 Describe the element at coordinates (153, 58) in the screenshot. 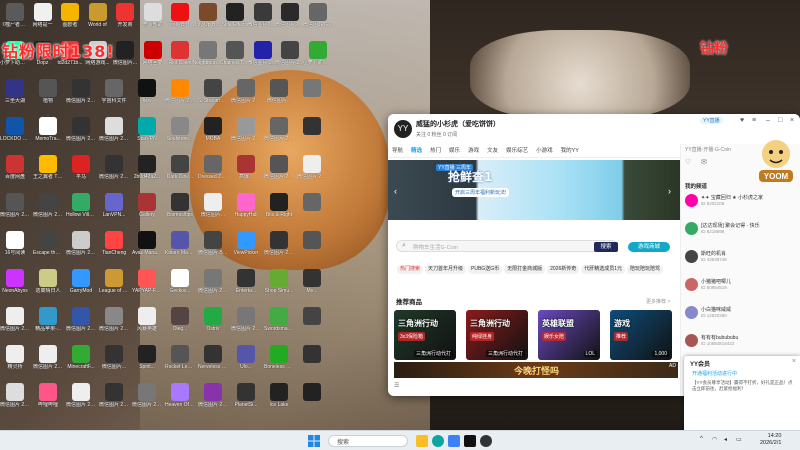

I see `desktop-icon: 网络回复` at that location.